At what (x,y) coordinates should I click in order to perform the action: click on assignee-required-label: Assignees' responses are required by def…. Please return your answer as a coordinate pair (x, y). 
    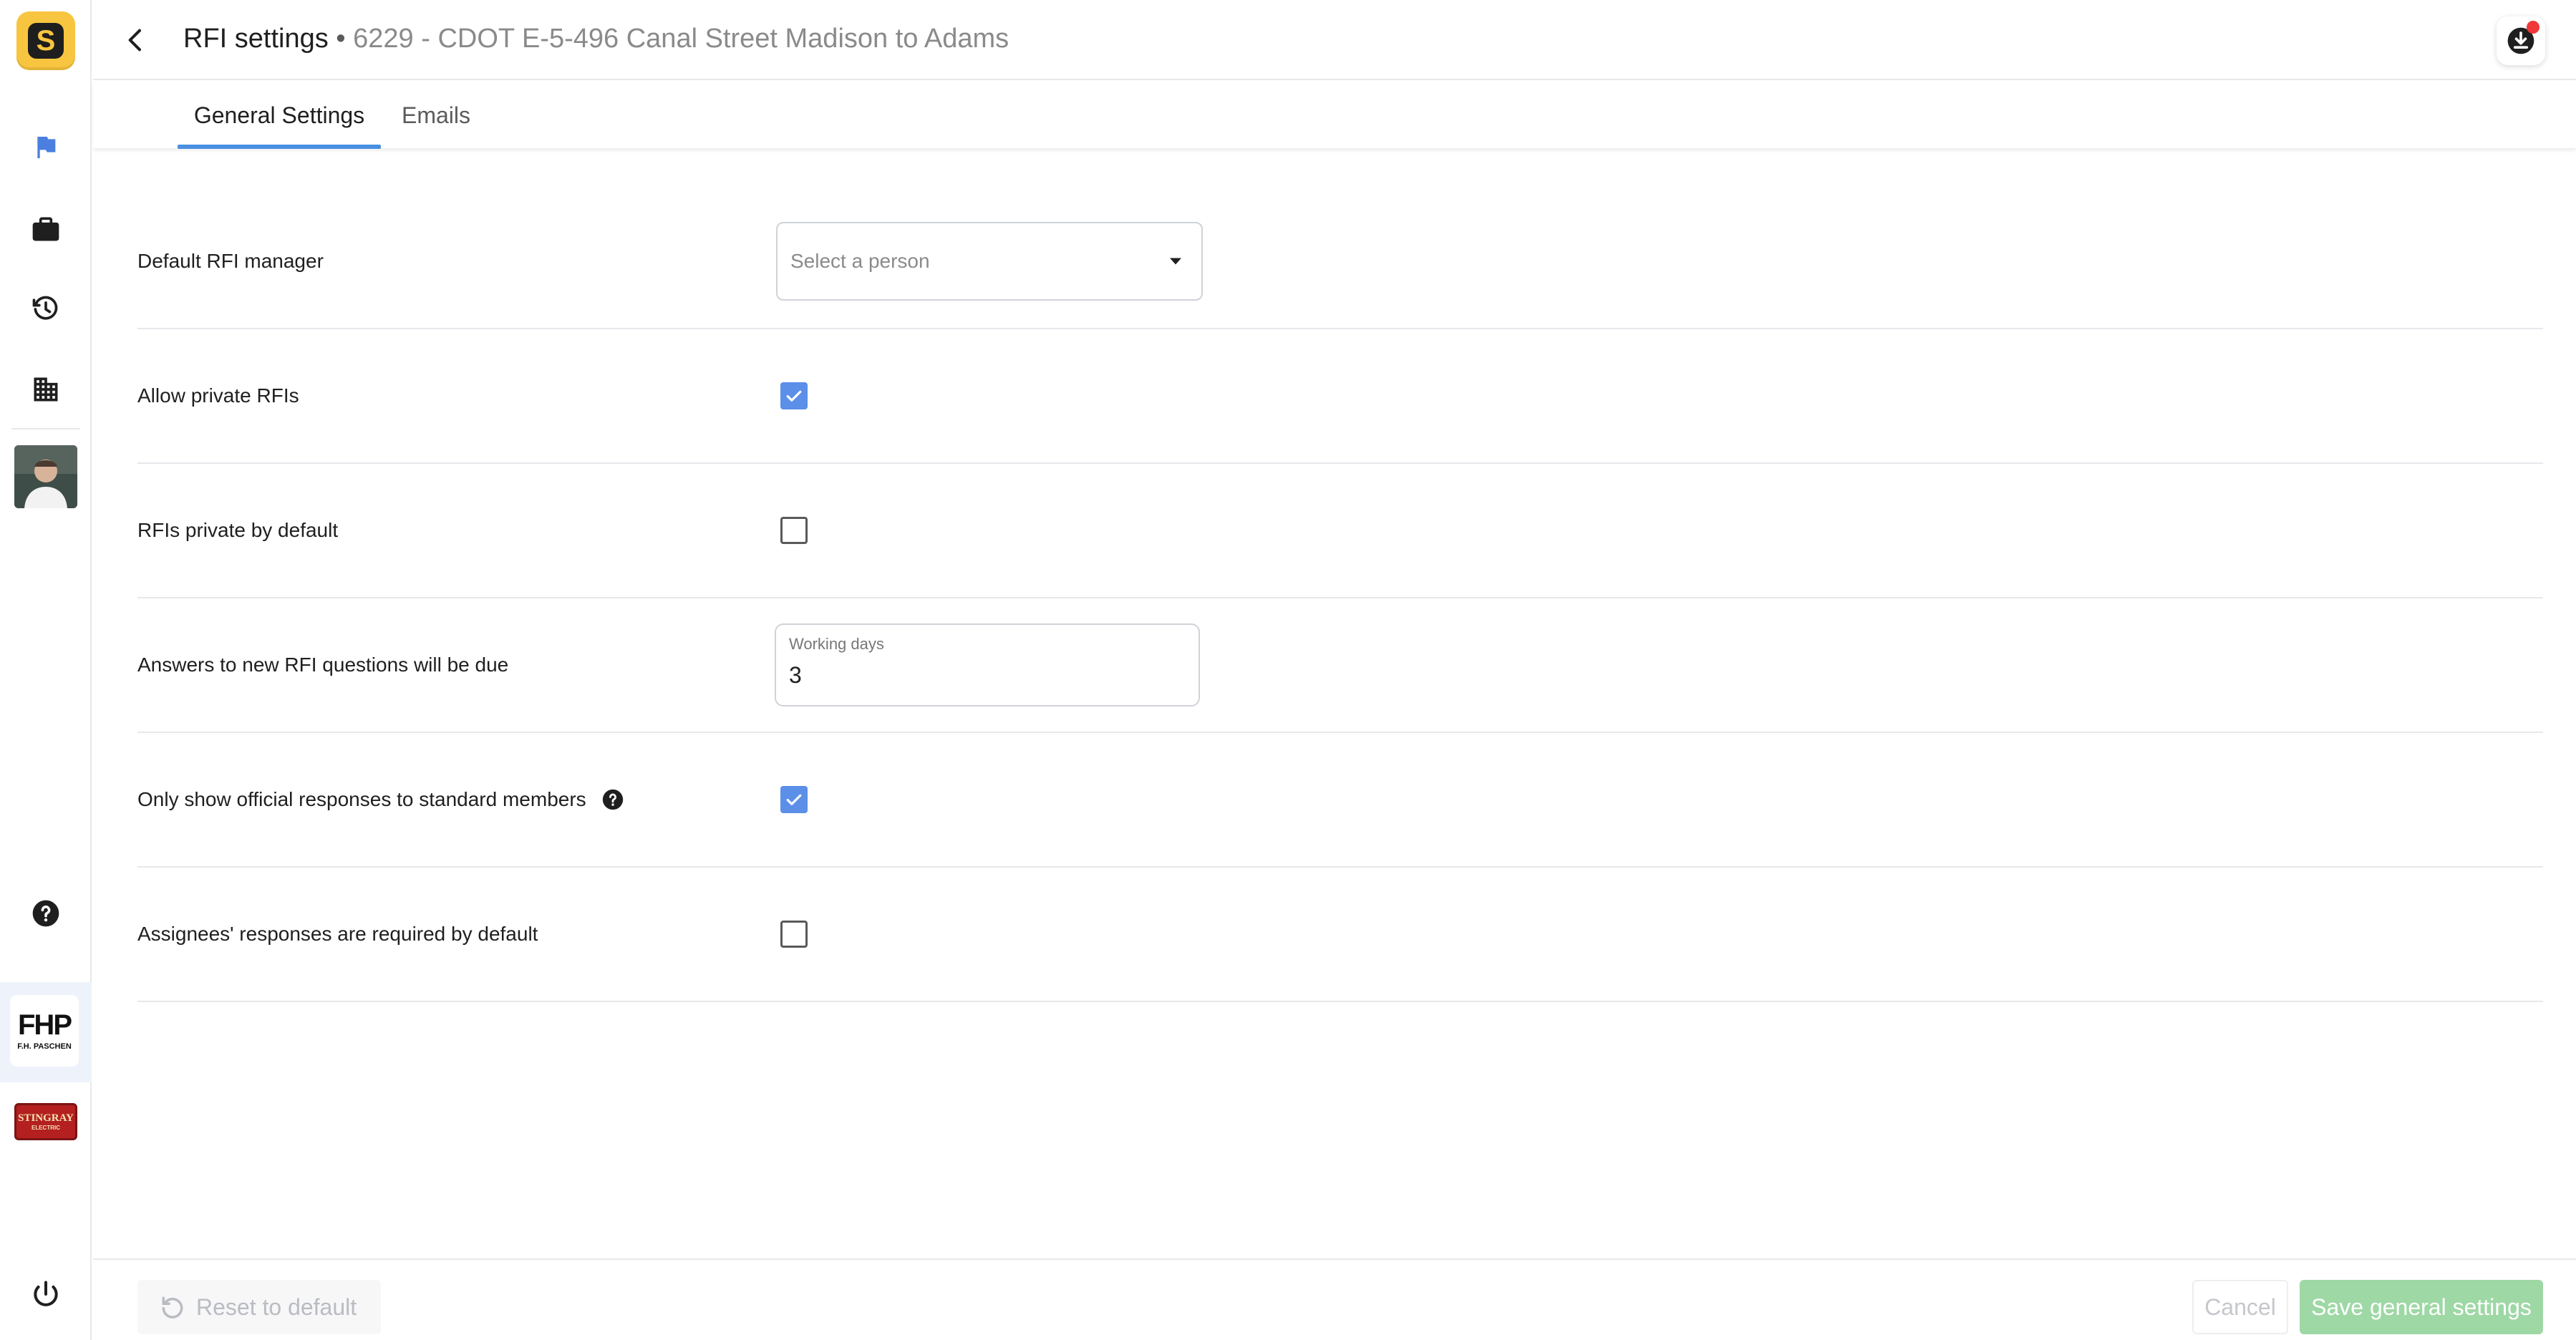
    Looking at the image, I should click on (338, 934).